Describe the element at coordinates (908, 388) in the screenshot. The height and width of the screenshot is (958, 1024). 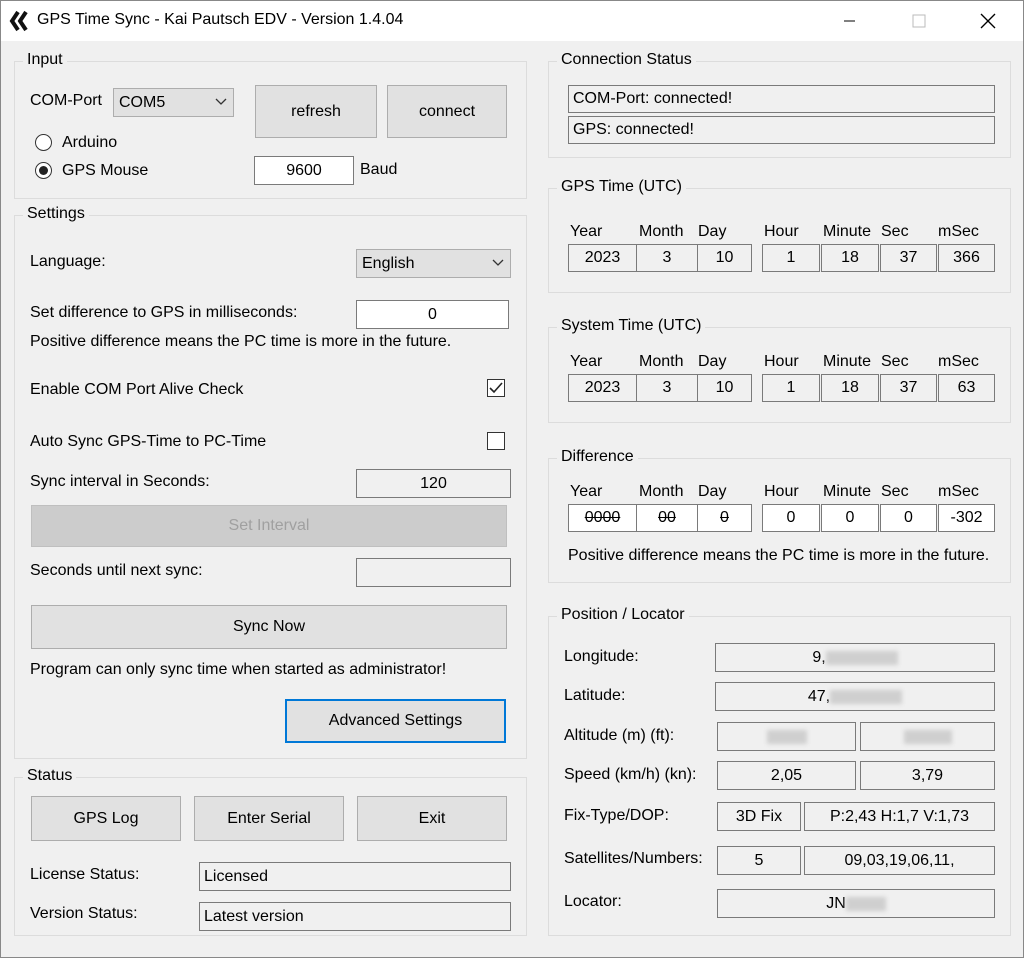
I see `sys-sec-field: 37` at that location.